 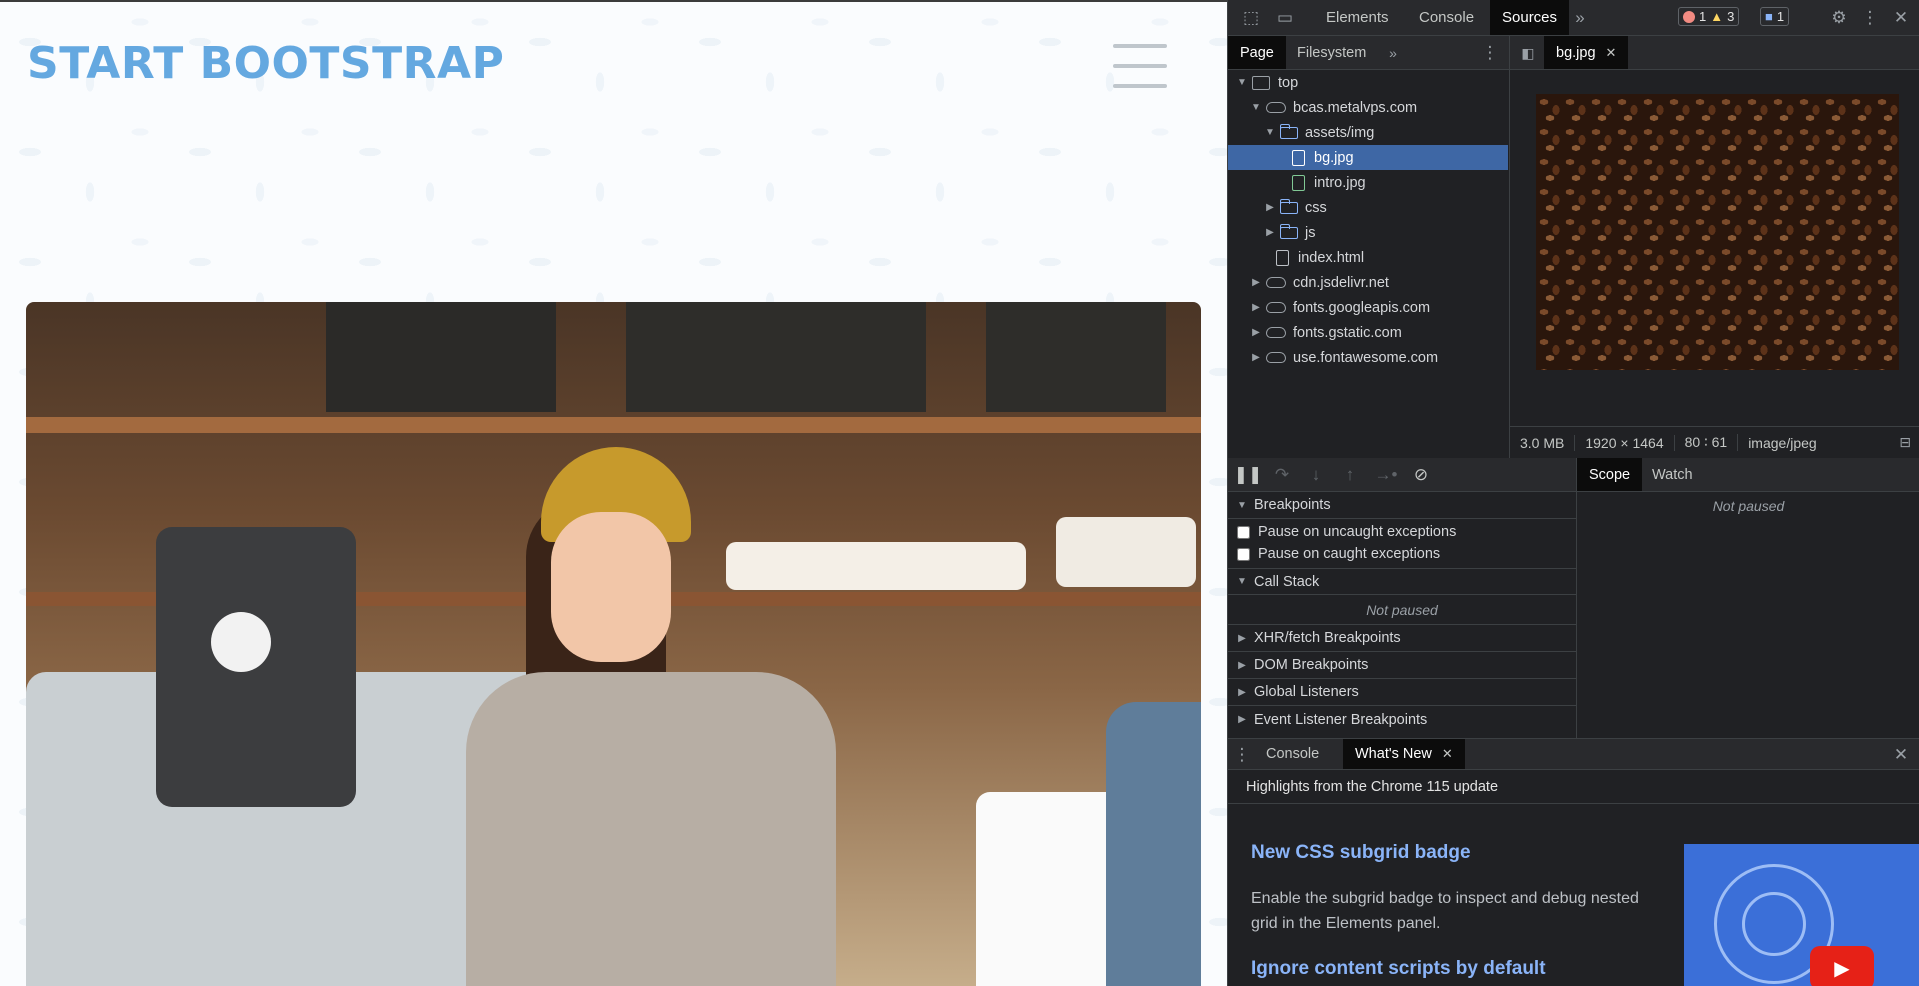 What do you see at coordinates (1140, 66) in the screenshot?
I see `menu-toggle-button` at bounding box center [1140, 66].